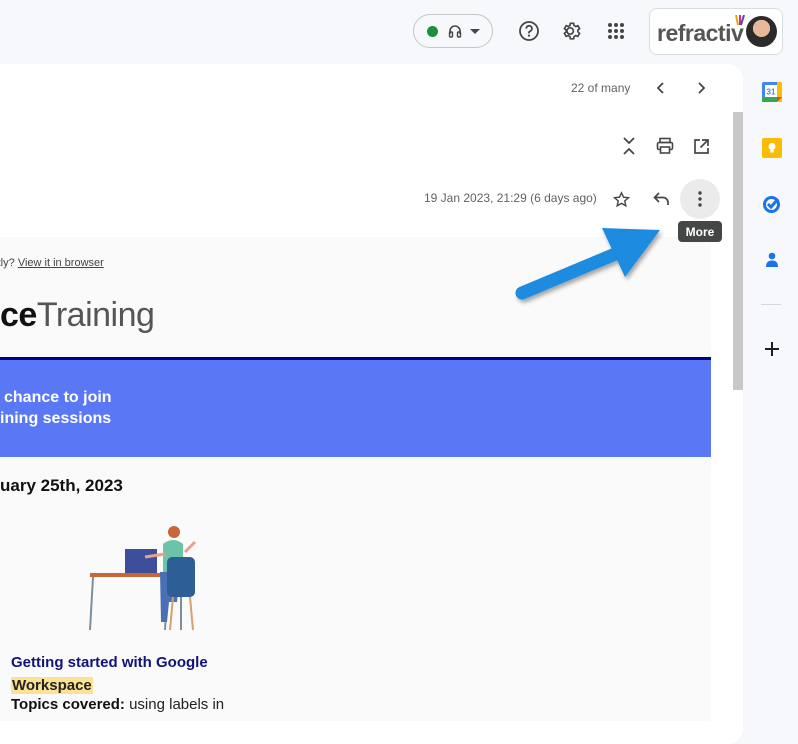 Image resolution: width=798 pixels, height=744 pixels. What do you see at coordinates (143, 578) in the screenshot?
I see `training-illustration` at bounding box center [143, 578].